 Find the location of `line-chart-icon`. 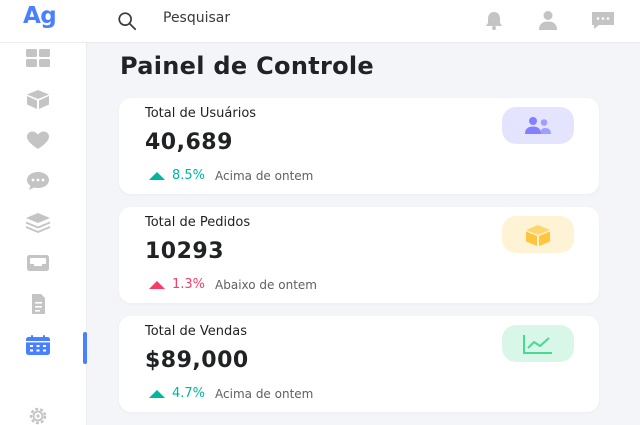

line-chart-icon is located at coordinates (538, 343).